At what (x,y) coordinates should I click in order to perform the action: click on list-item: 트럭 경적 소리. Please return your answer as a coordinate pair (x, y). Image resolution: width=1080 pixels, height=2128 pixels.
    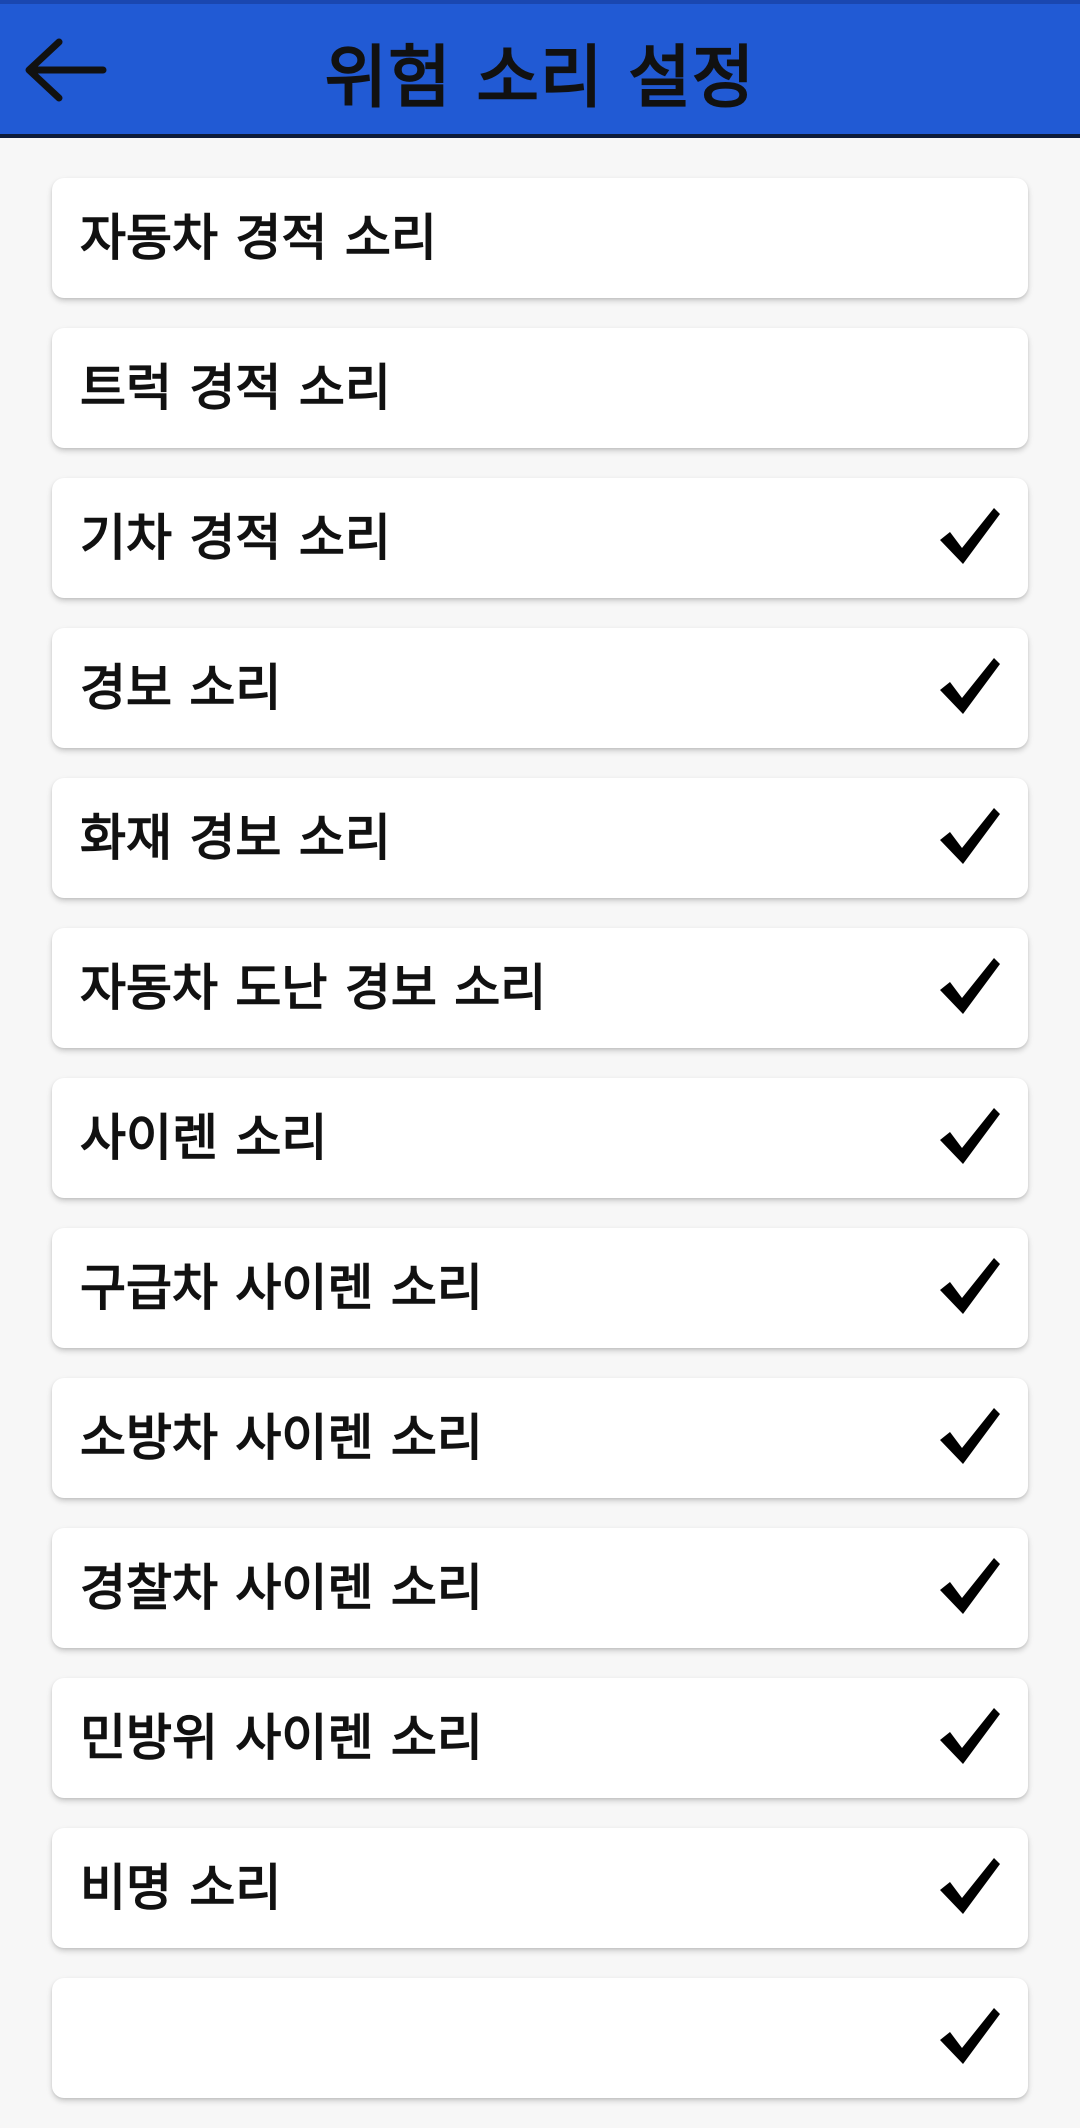
    Looking at the image, I should click on (540, 388).